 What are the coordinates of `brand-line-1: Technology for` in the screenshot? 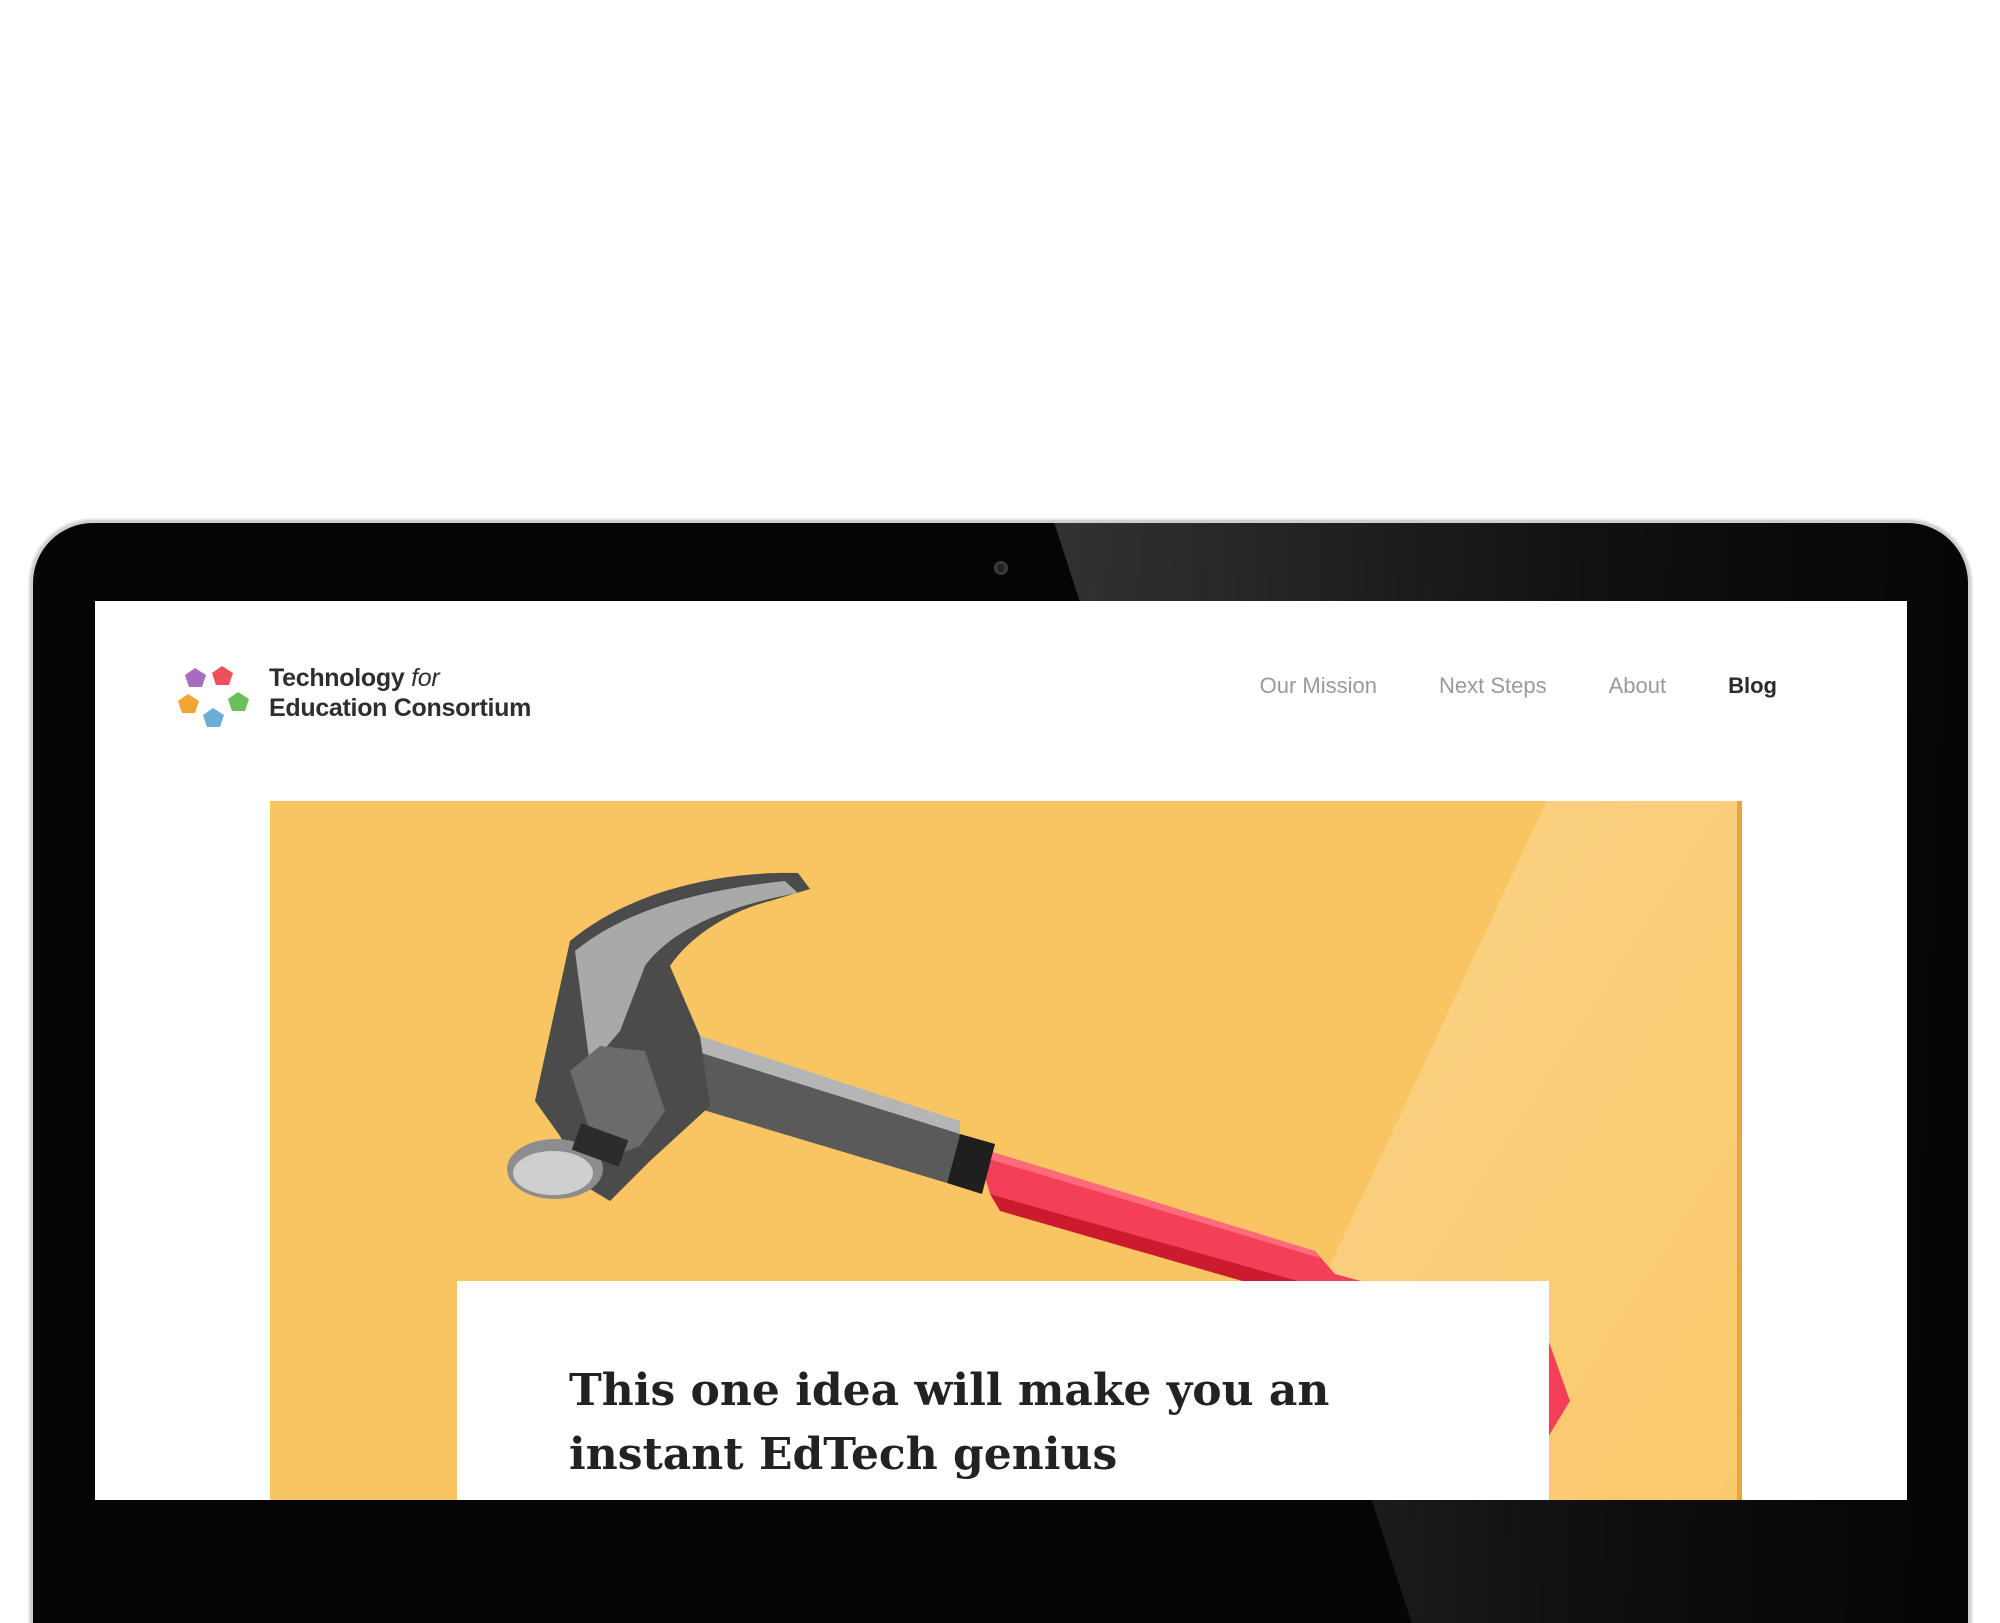 It's located at (400, 678).